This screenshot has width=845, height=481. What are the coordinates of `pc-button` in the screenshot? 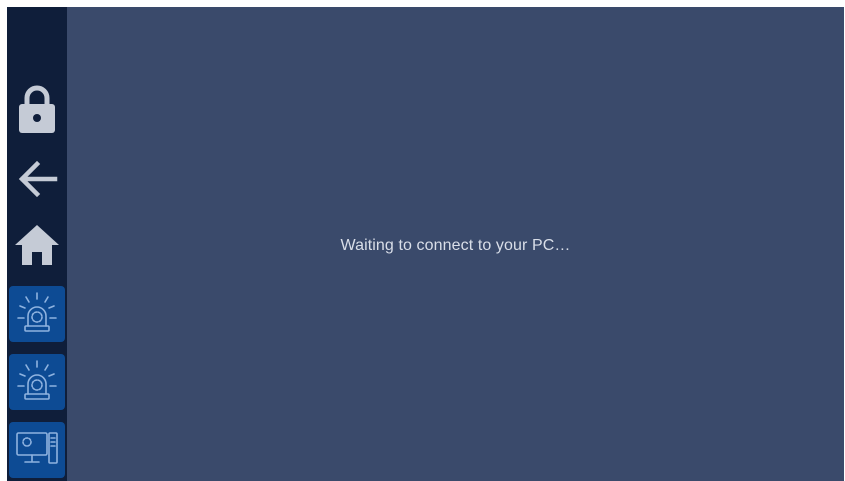 It's located at (37, 450).